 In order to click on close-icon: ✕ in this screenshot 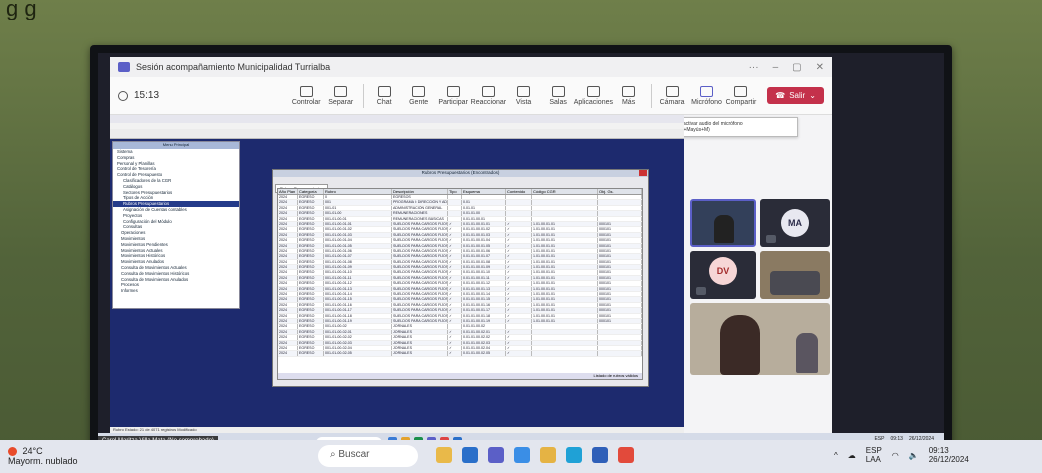, I will do `click(820, 67)`.